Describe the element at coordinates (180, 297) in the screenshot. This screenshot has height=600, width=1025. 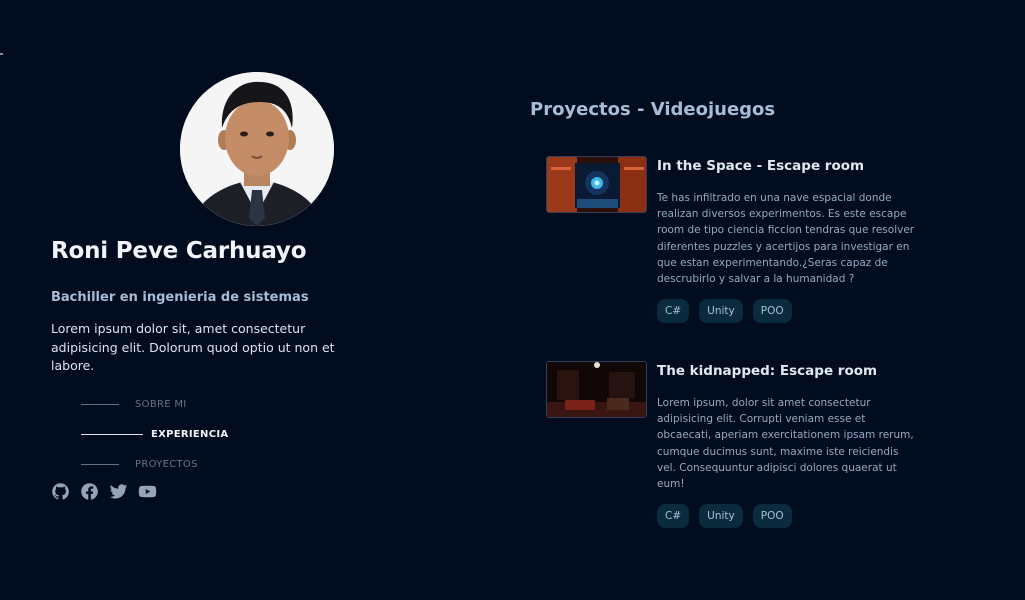
I see `profile-role: Bachiller en ingenieria de sistemas` at that location.